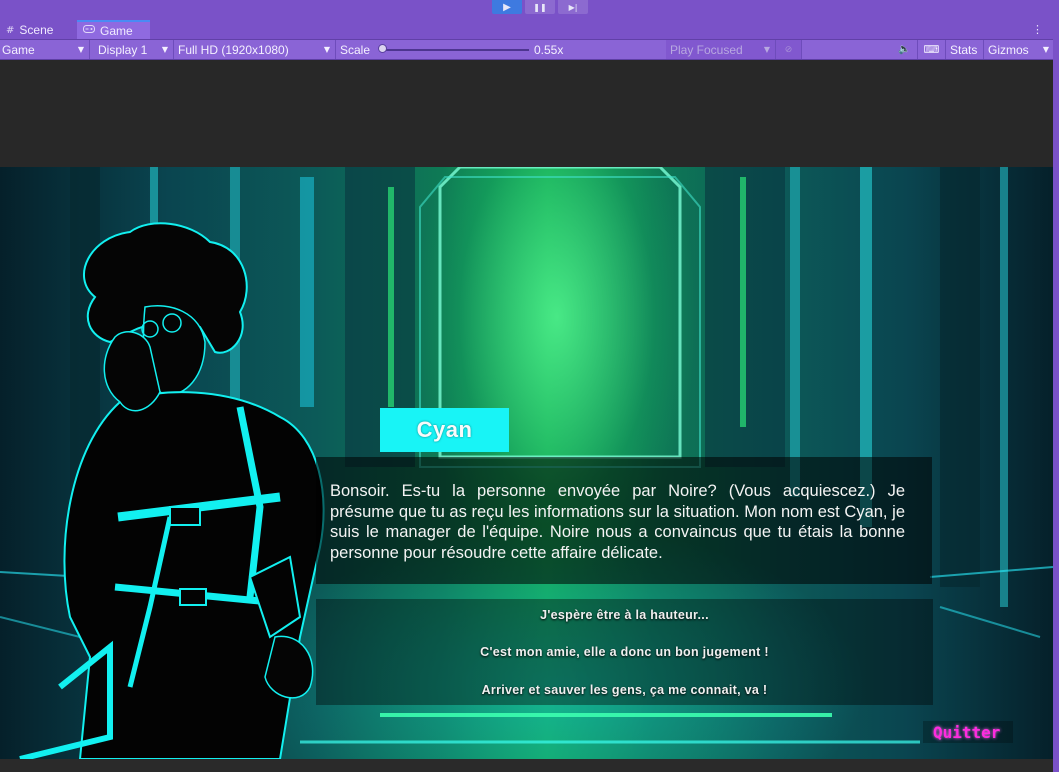  I want to click on kebab-menu-icon: ⋮, so click(1037, 29).